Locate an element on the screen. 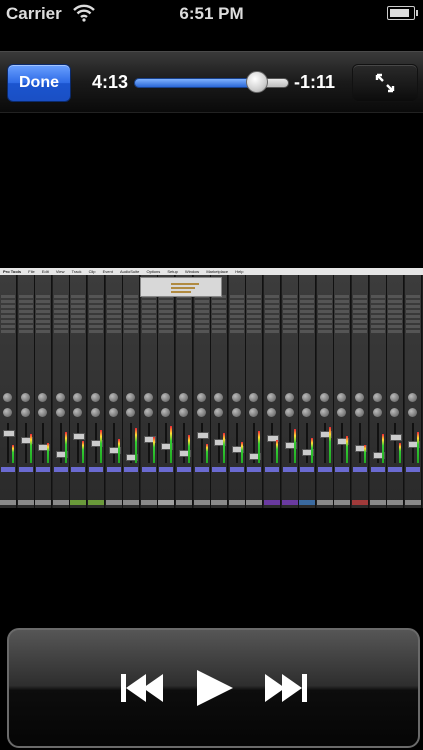 The height and width of the screenshot is (750, 423). skip-forward-icon is located at coordinates (286, 688).